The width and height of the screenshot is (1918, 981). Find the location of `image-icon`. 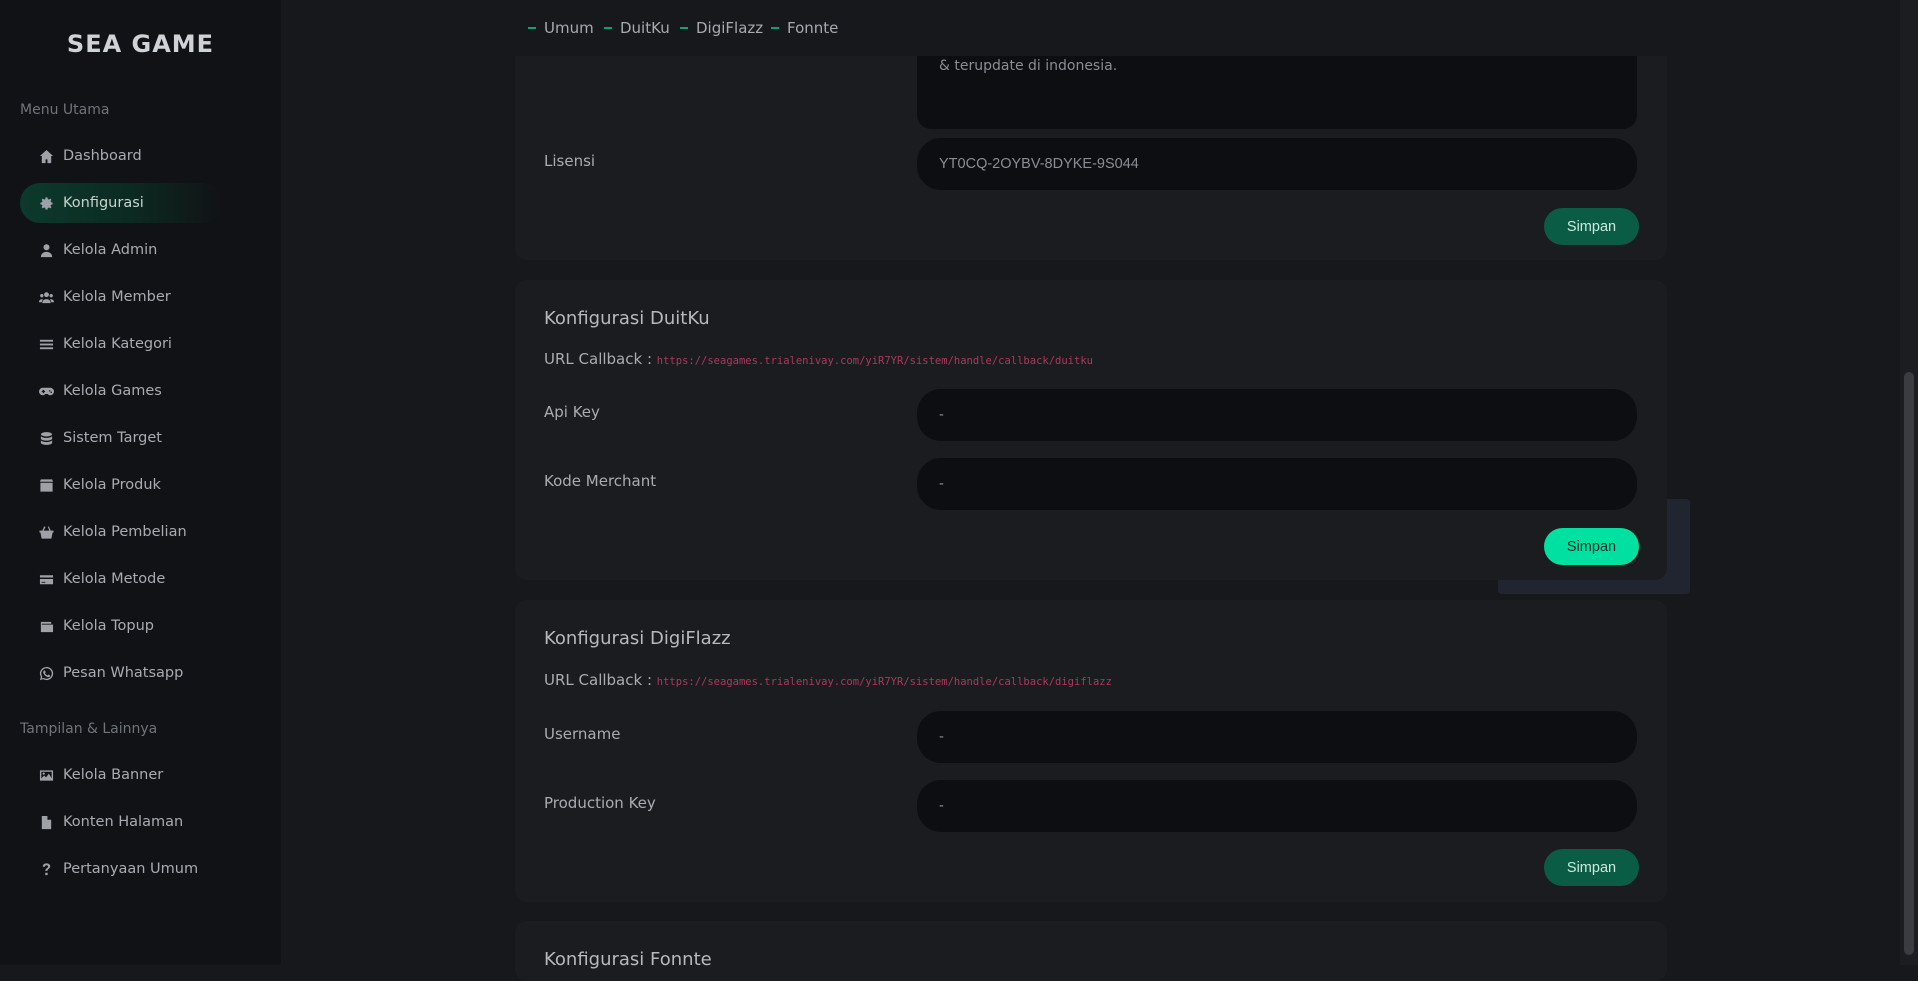

image-icon is located at coordinates (46, 775).